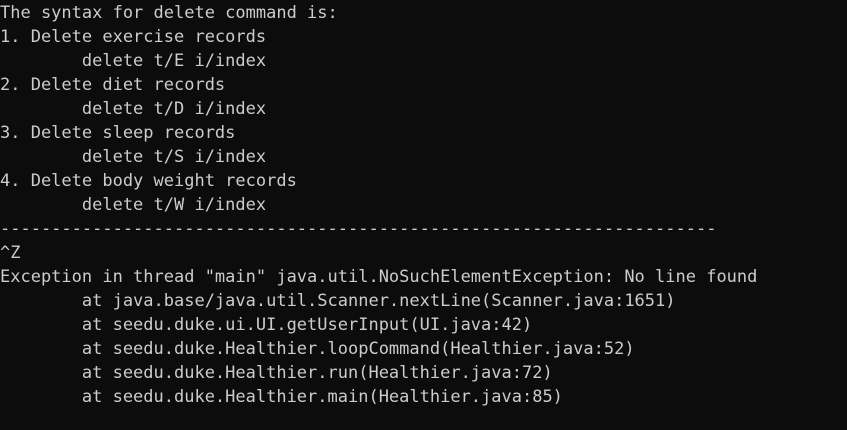  I want to click on sleep-option: 3. Delete sleep records, so click(118, 133).